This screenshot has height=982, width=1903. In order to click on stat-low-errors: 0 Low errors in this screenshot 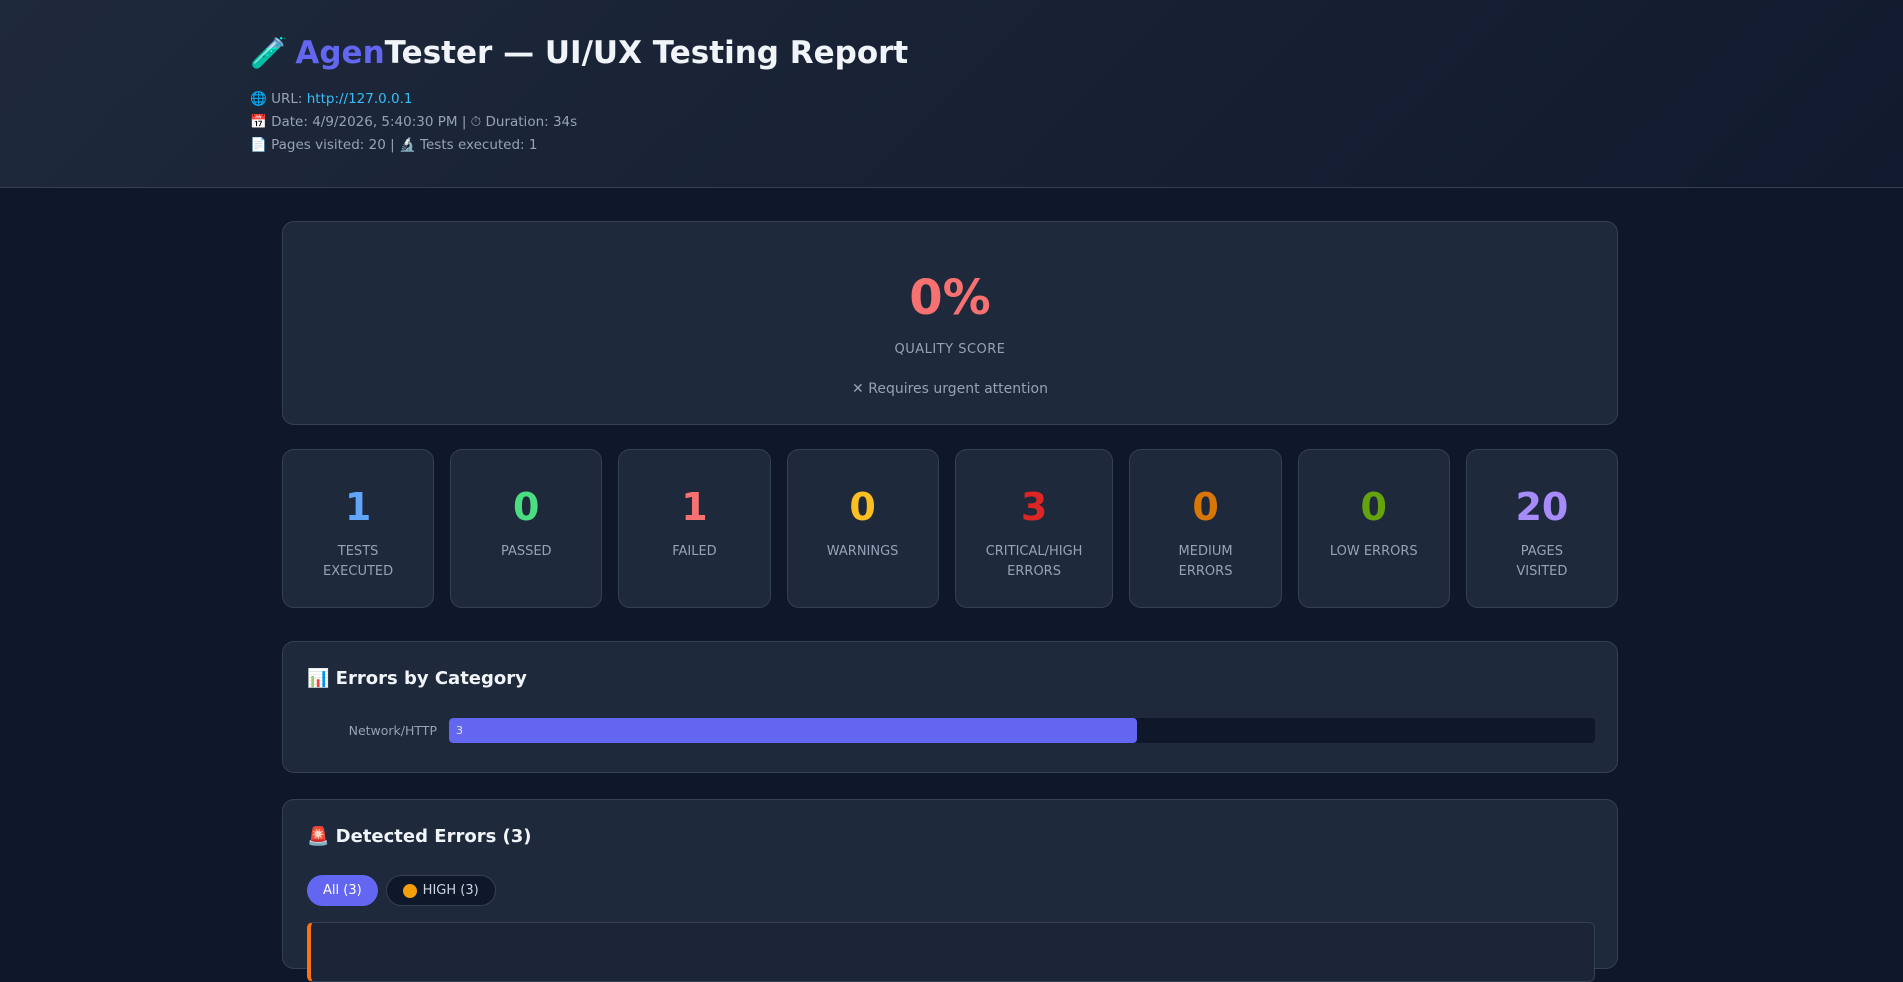, I will do `click(1373, 528)`.